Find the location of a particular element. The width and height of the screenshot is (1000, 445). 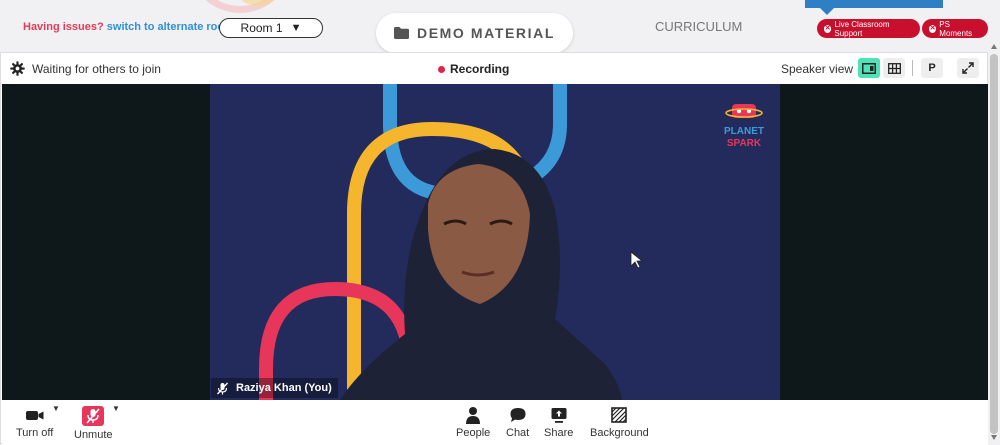

audio-toggle-button: Unmute is located at coordinates (93, 423).